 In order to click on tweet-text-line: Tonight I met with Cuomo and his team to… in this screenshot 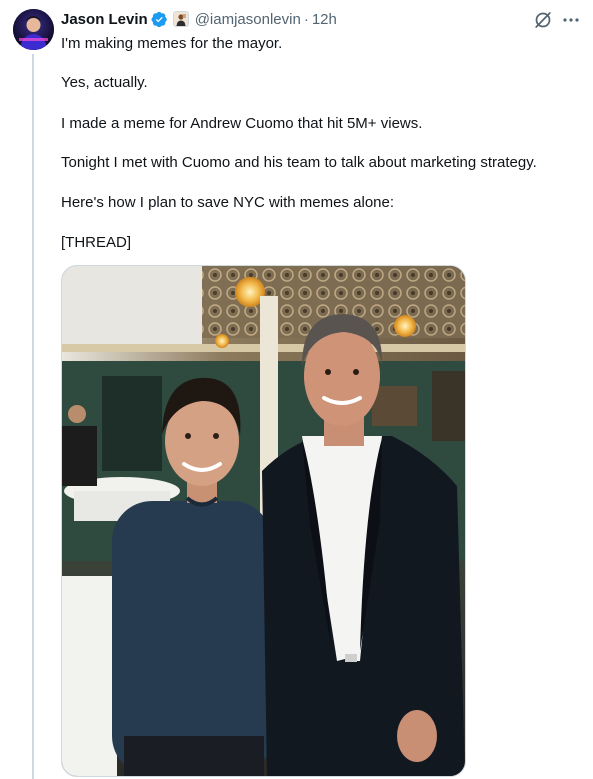, I will do `click(299, 162)`.